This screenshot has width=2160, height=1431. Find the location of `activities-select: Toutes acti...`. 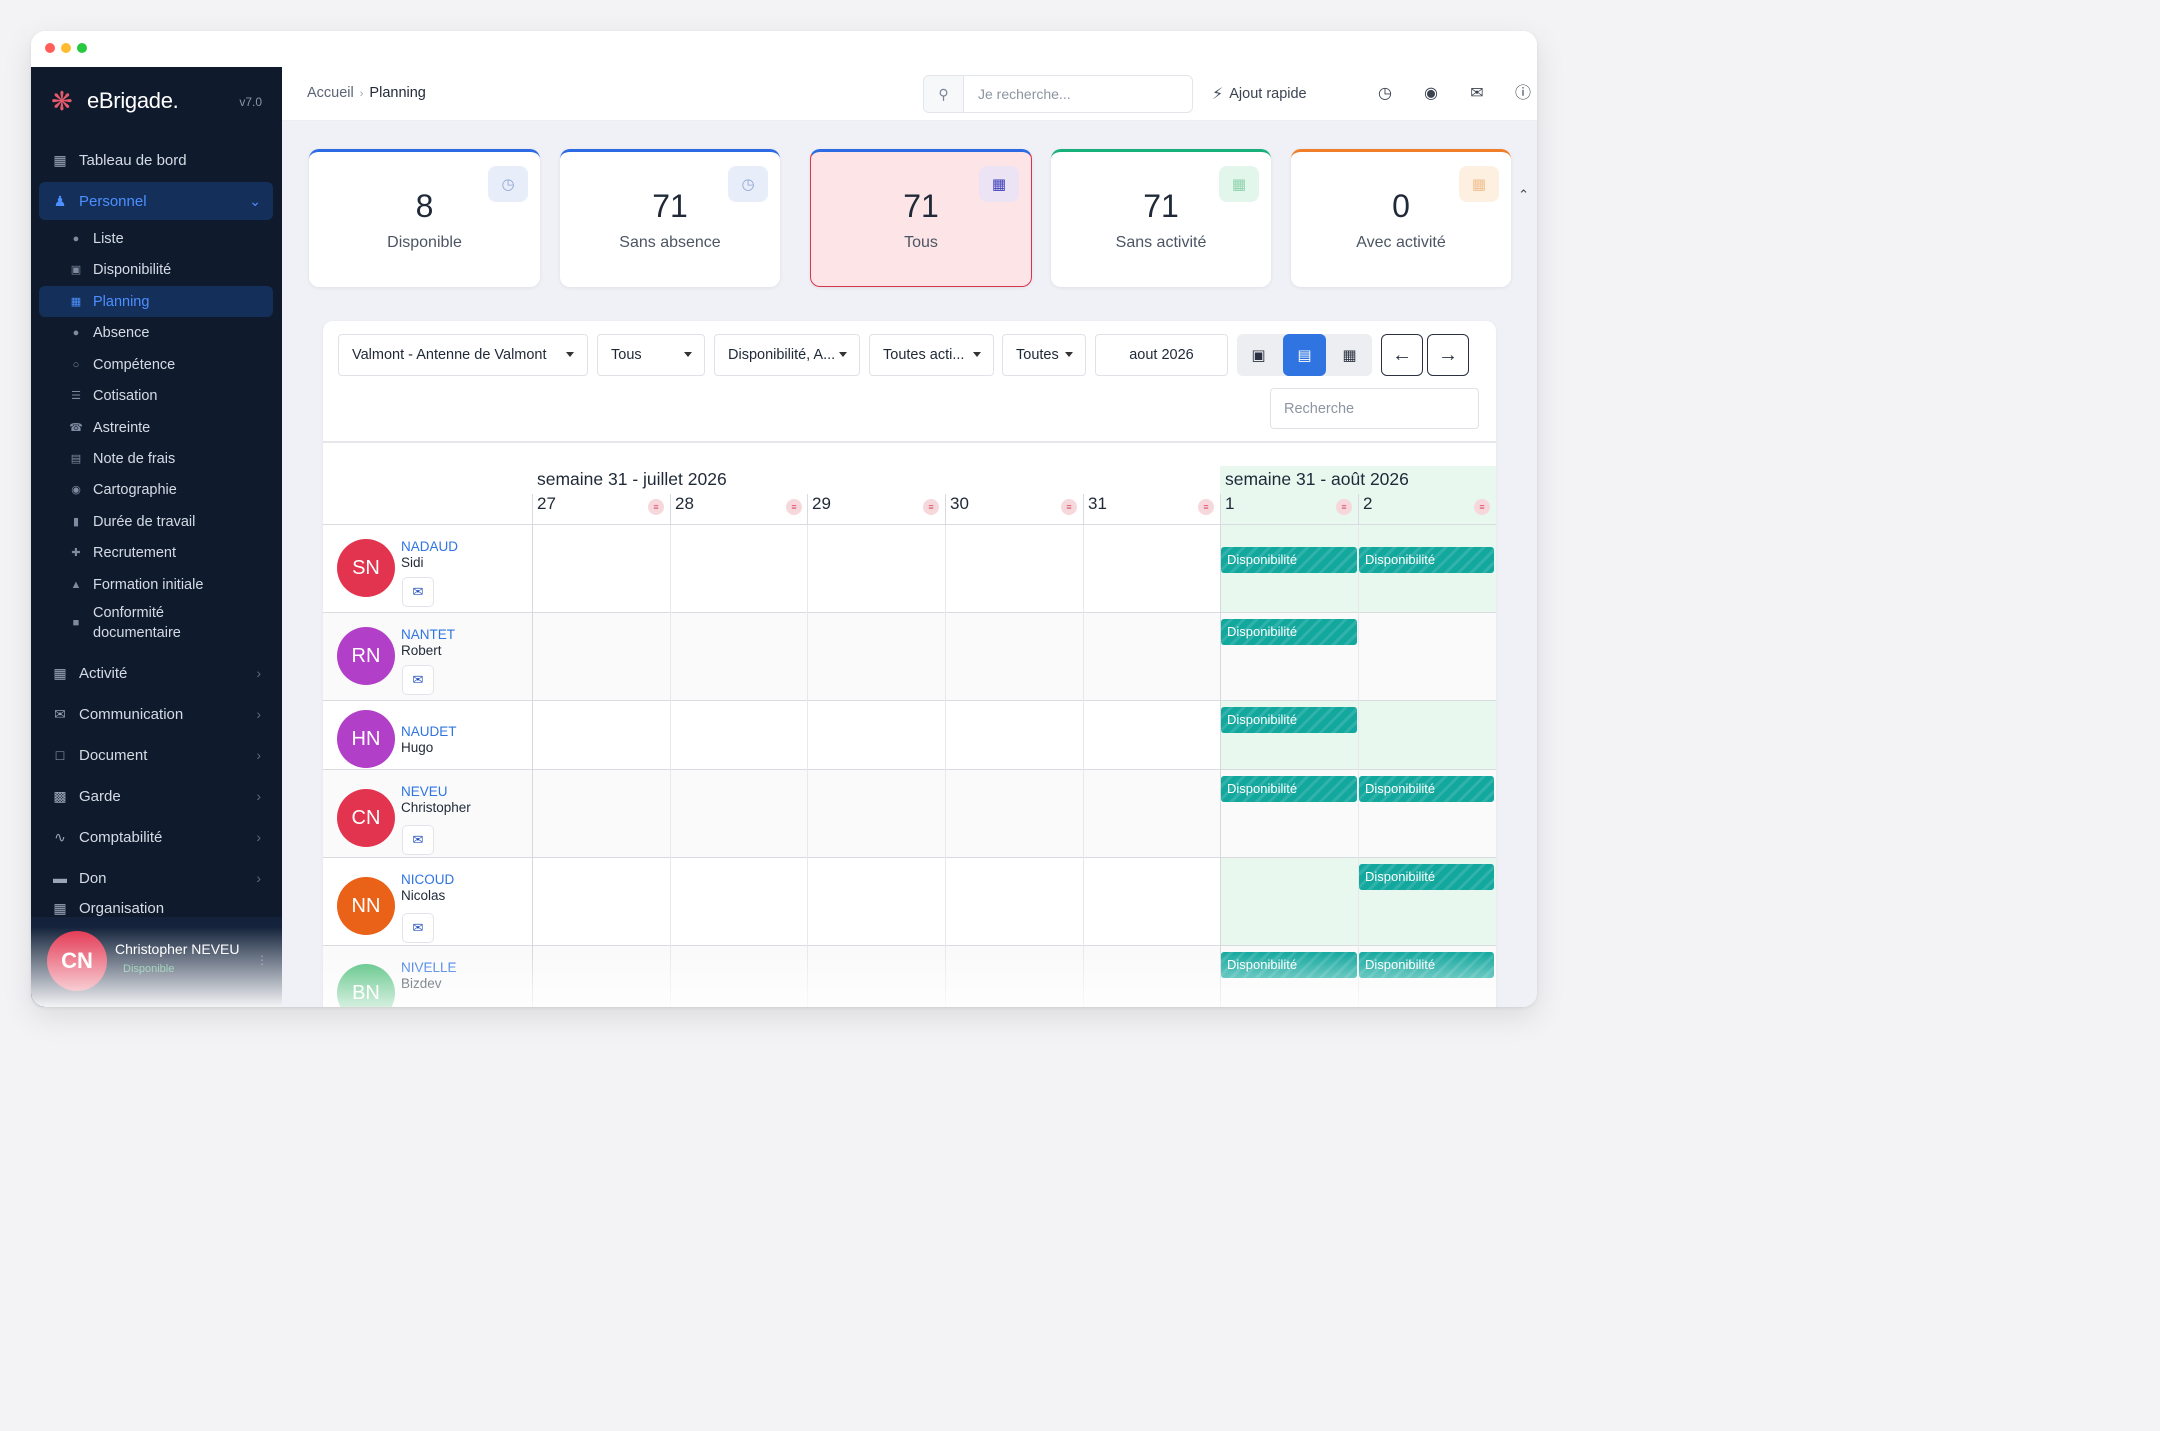

activities-select: Toutes acti... is located at coordinates (931, 355).